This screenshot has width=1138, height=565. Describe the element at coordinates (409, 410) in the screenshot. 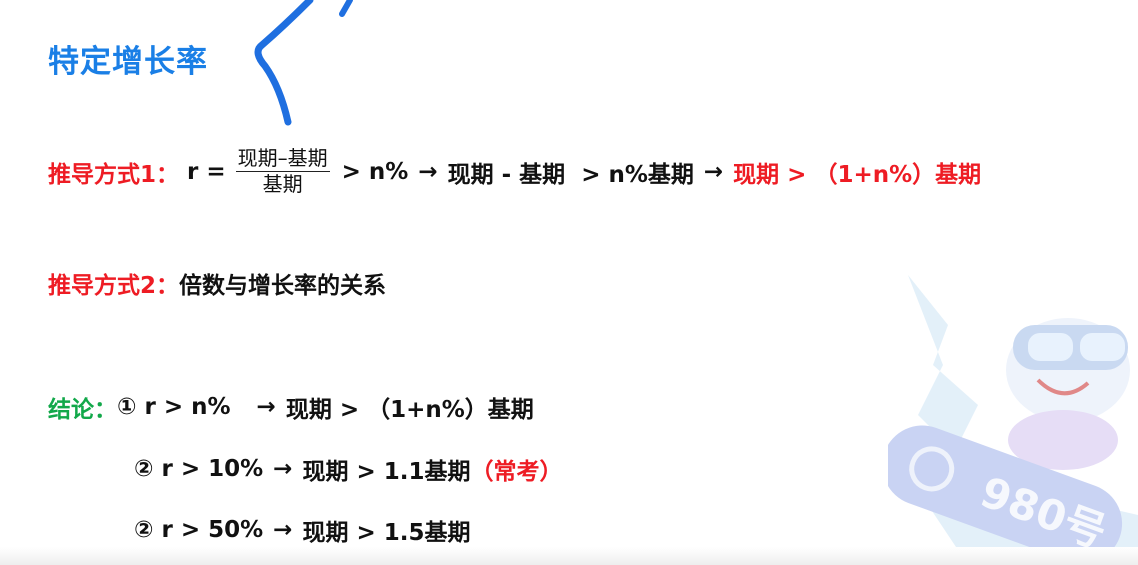

I see `conclusion-result: 现期 > （1+n%）基期` at that location.